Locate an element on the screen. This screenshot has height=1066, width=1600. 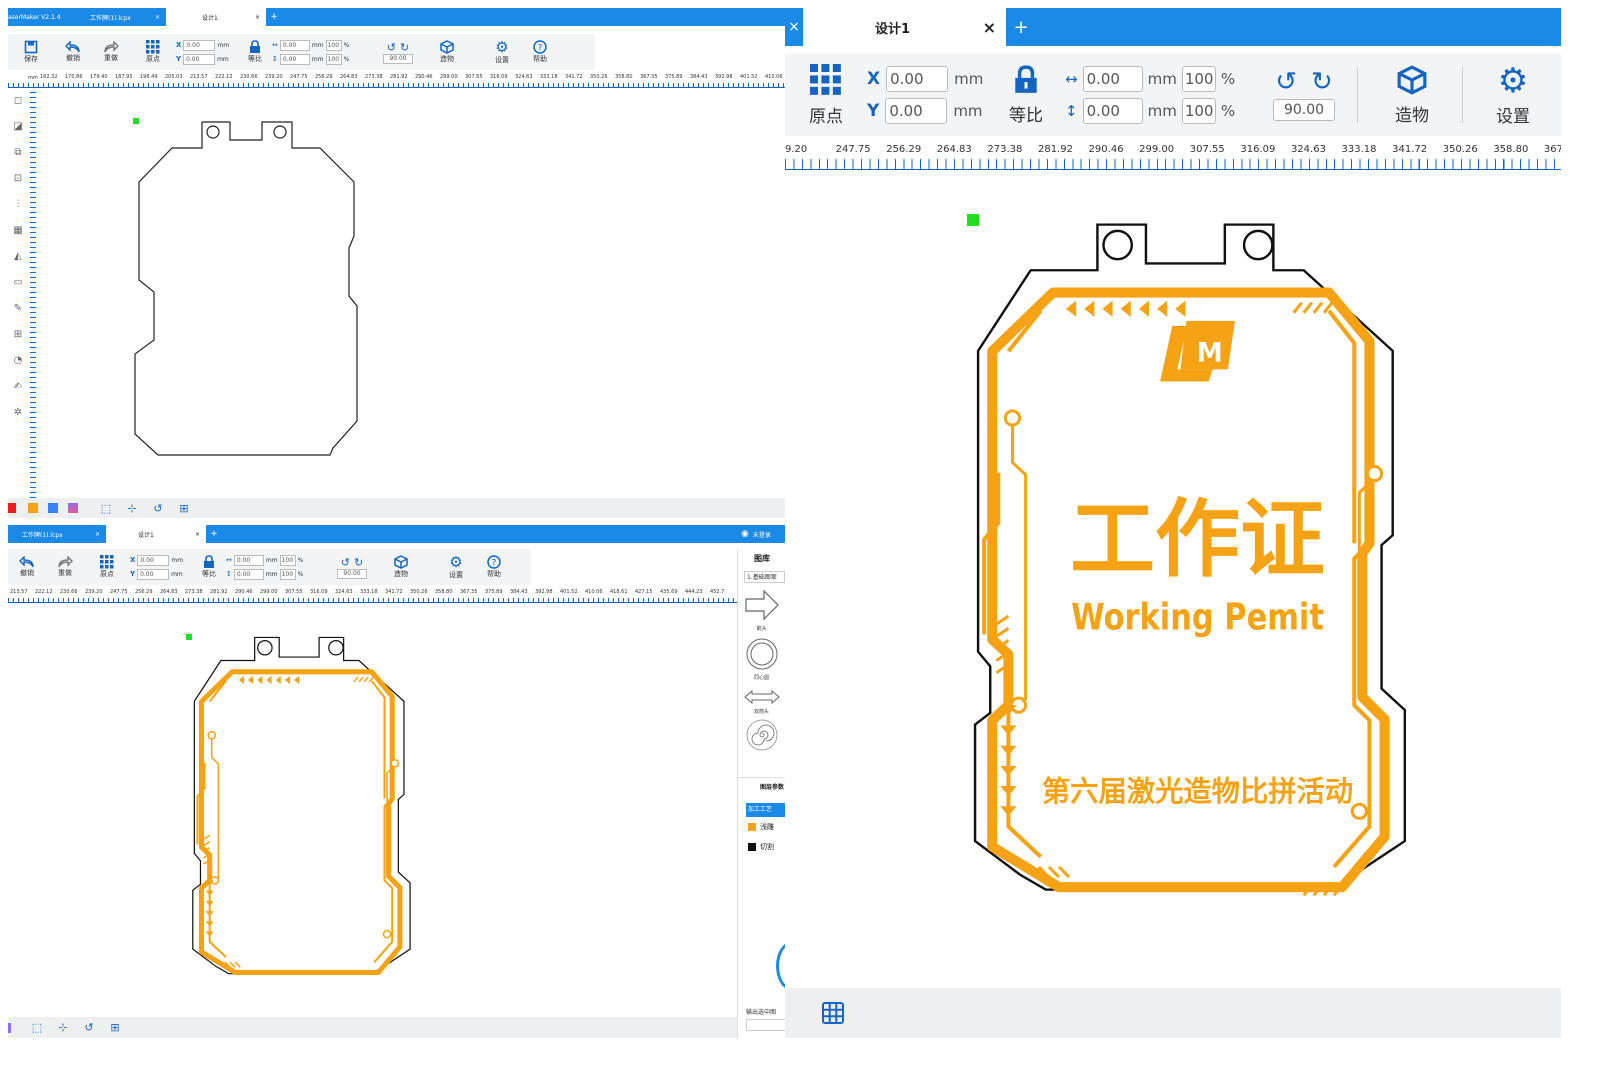
library-item-circle: 同心圆 is located at coordinates (761, 659).